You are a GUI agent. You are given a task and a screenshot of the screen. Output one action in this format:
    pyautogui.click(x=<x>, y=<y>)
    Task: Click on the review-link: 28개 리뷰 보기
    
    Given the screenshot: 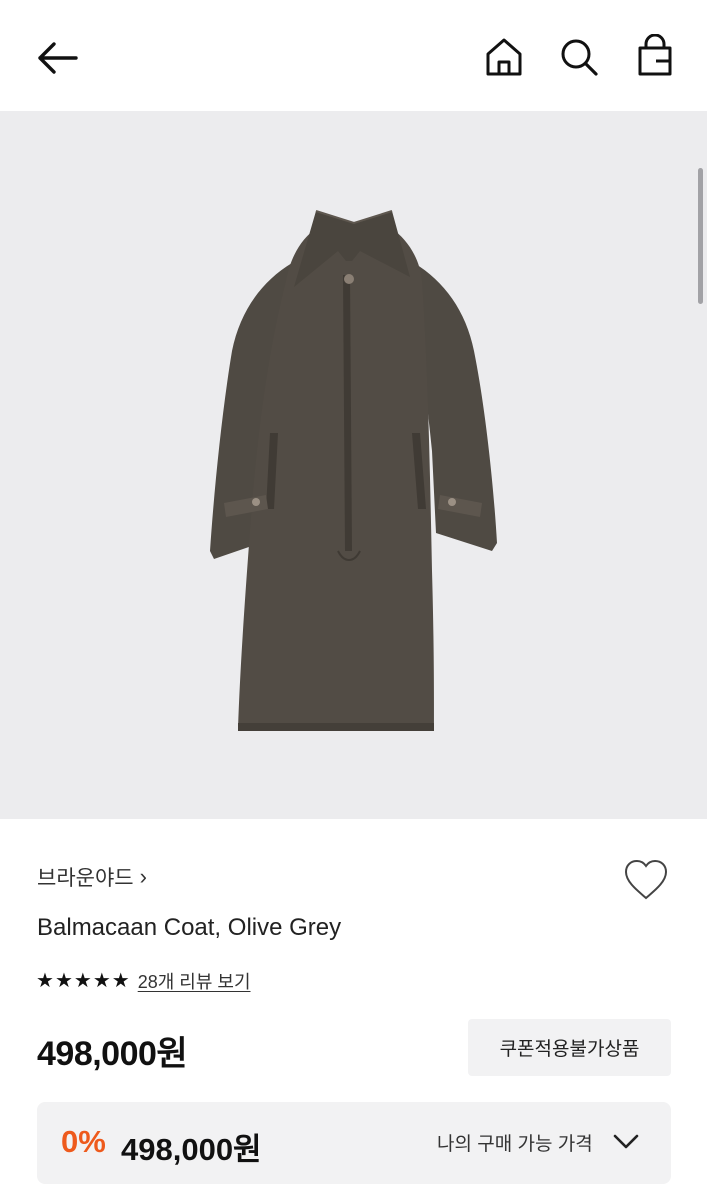 What is the action you would take?
    pyautogui.click(x=194, y=981)
    